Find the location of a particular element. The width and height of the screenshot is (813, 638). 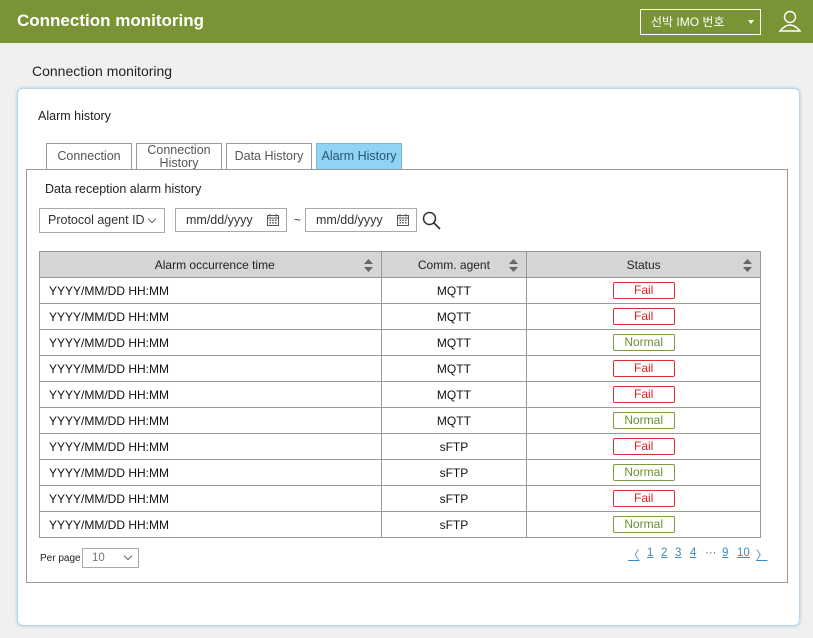

search-icon is located at coordinates (431, 220).